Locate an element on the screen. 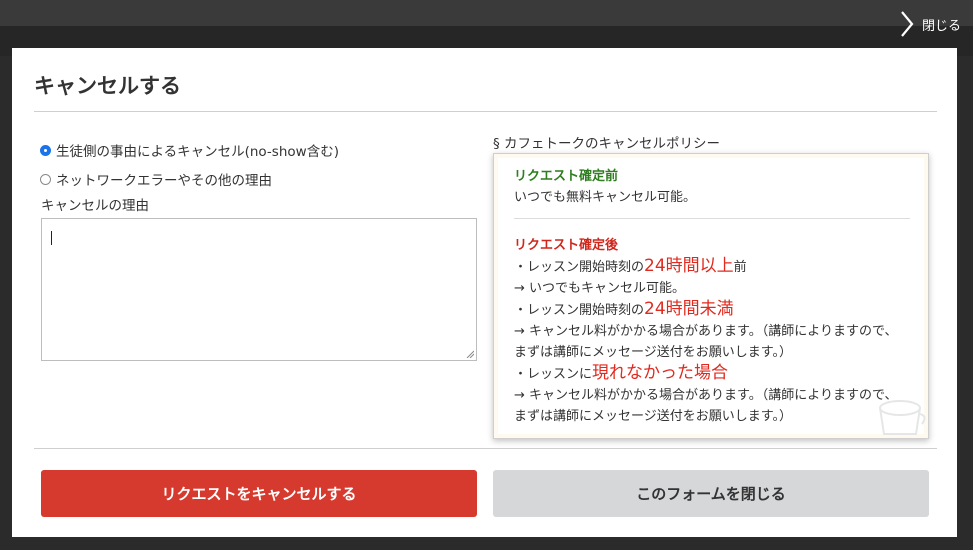 This screenshot has height=550, width=973. modal-title: キャンセルする is located at coordinates (107, 86).